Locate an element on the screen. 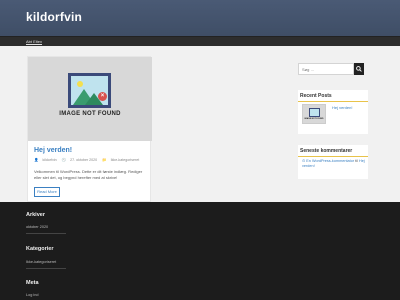 The image size is (400, 300). recent-post-thumbnail: IMAGE NOT FOUND is located at coordinates (314, 114).